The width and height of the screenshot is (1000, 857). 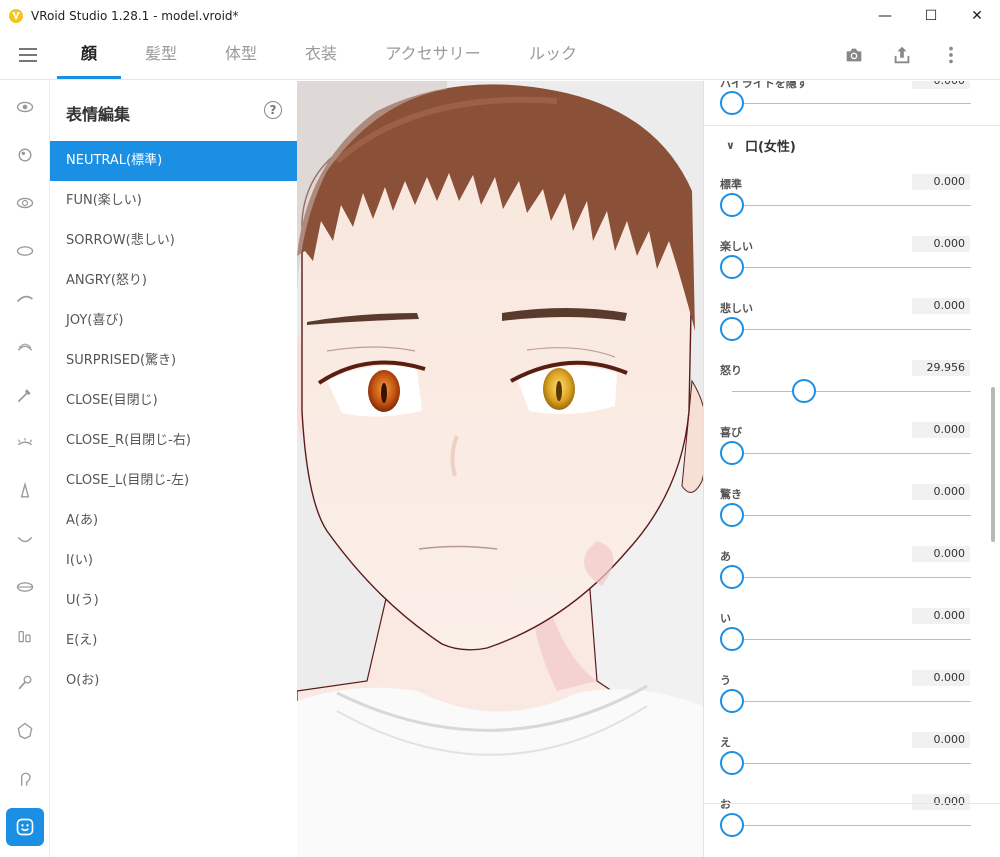 What do you see at coordinates (941, 430) in the screenshot?
I see `param-value-joy: 0.000` at bounding box center [941, 430].